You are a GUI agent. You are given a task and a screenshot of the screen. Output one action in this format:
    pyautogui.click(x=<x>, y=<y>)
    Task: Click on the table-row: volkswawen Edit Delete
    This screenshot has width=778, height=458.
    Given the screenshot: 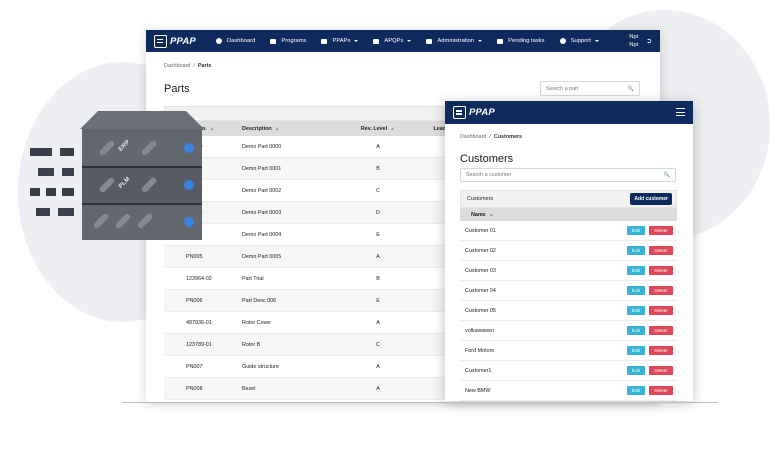 What is the action you would take?
    pyautogui.click(x=568, y=331)
    